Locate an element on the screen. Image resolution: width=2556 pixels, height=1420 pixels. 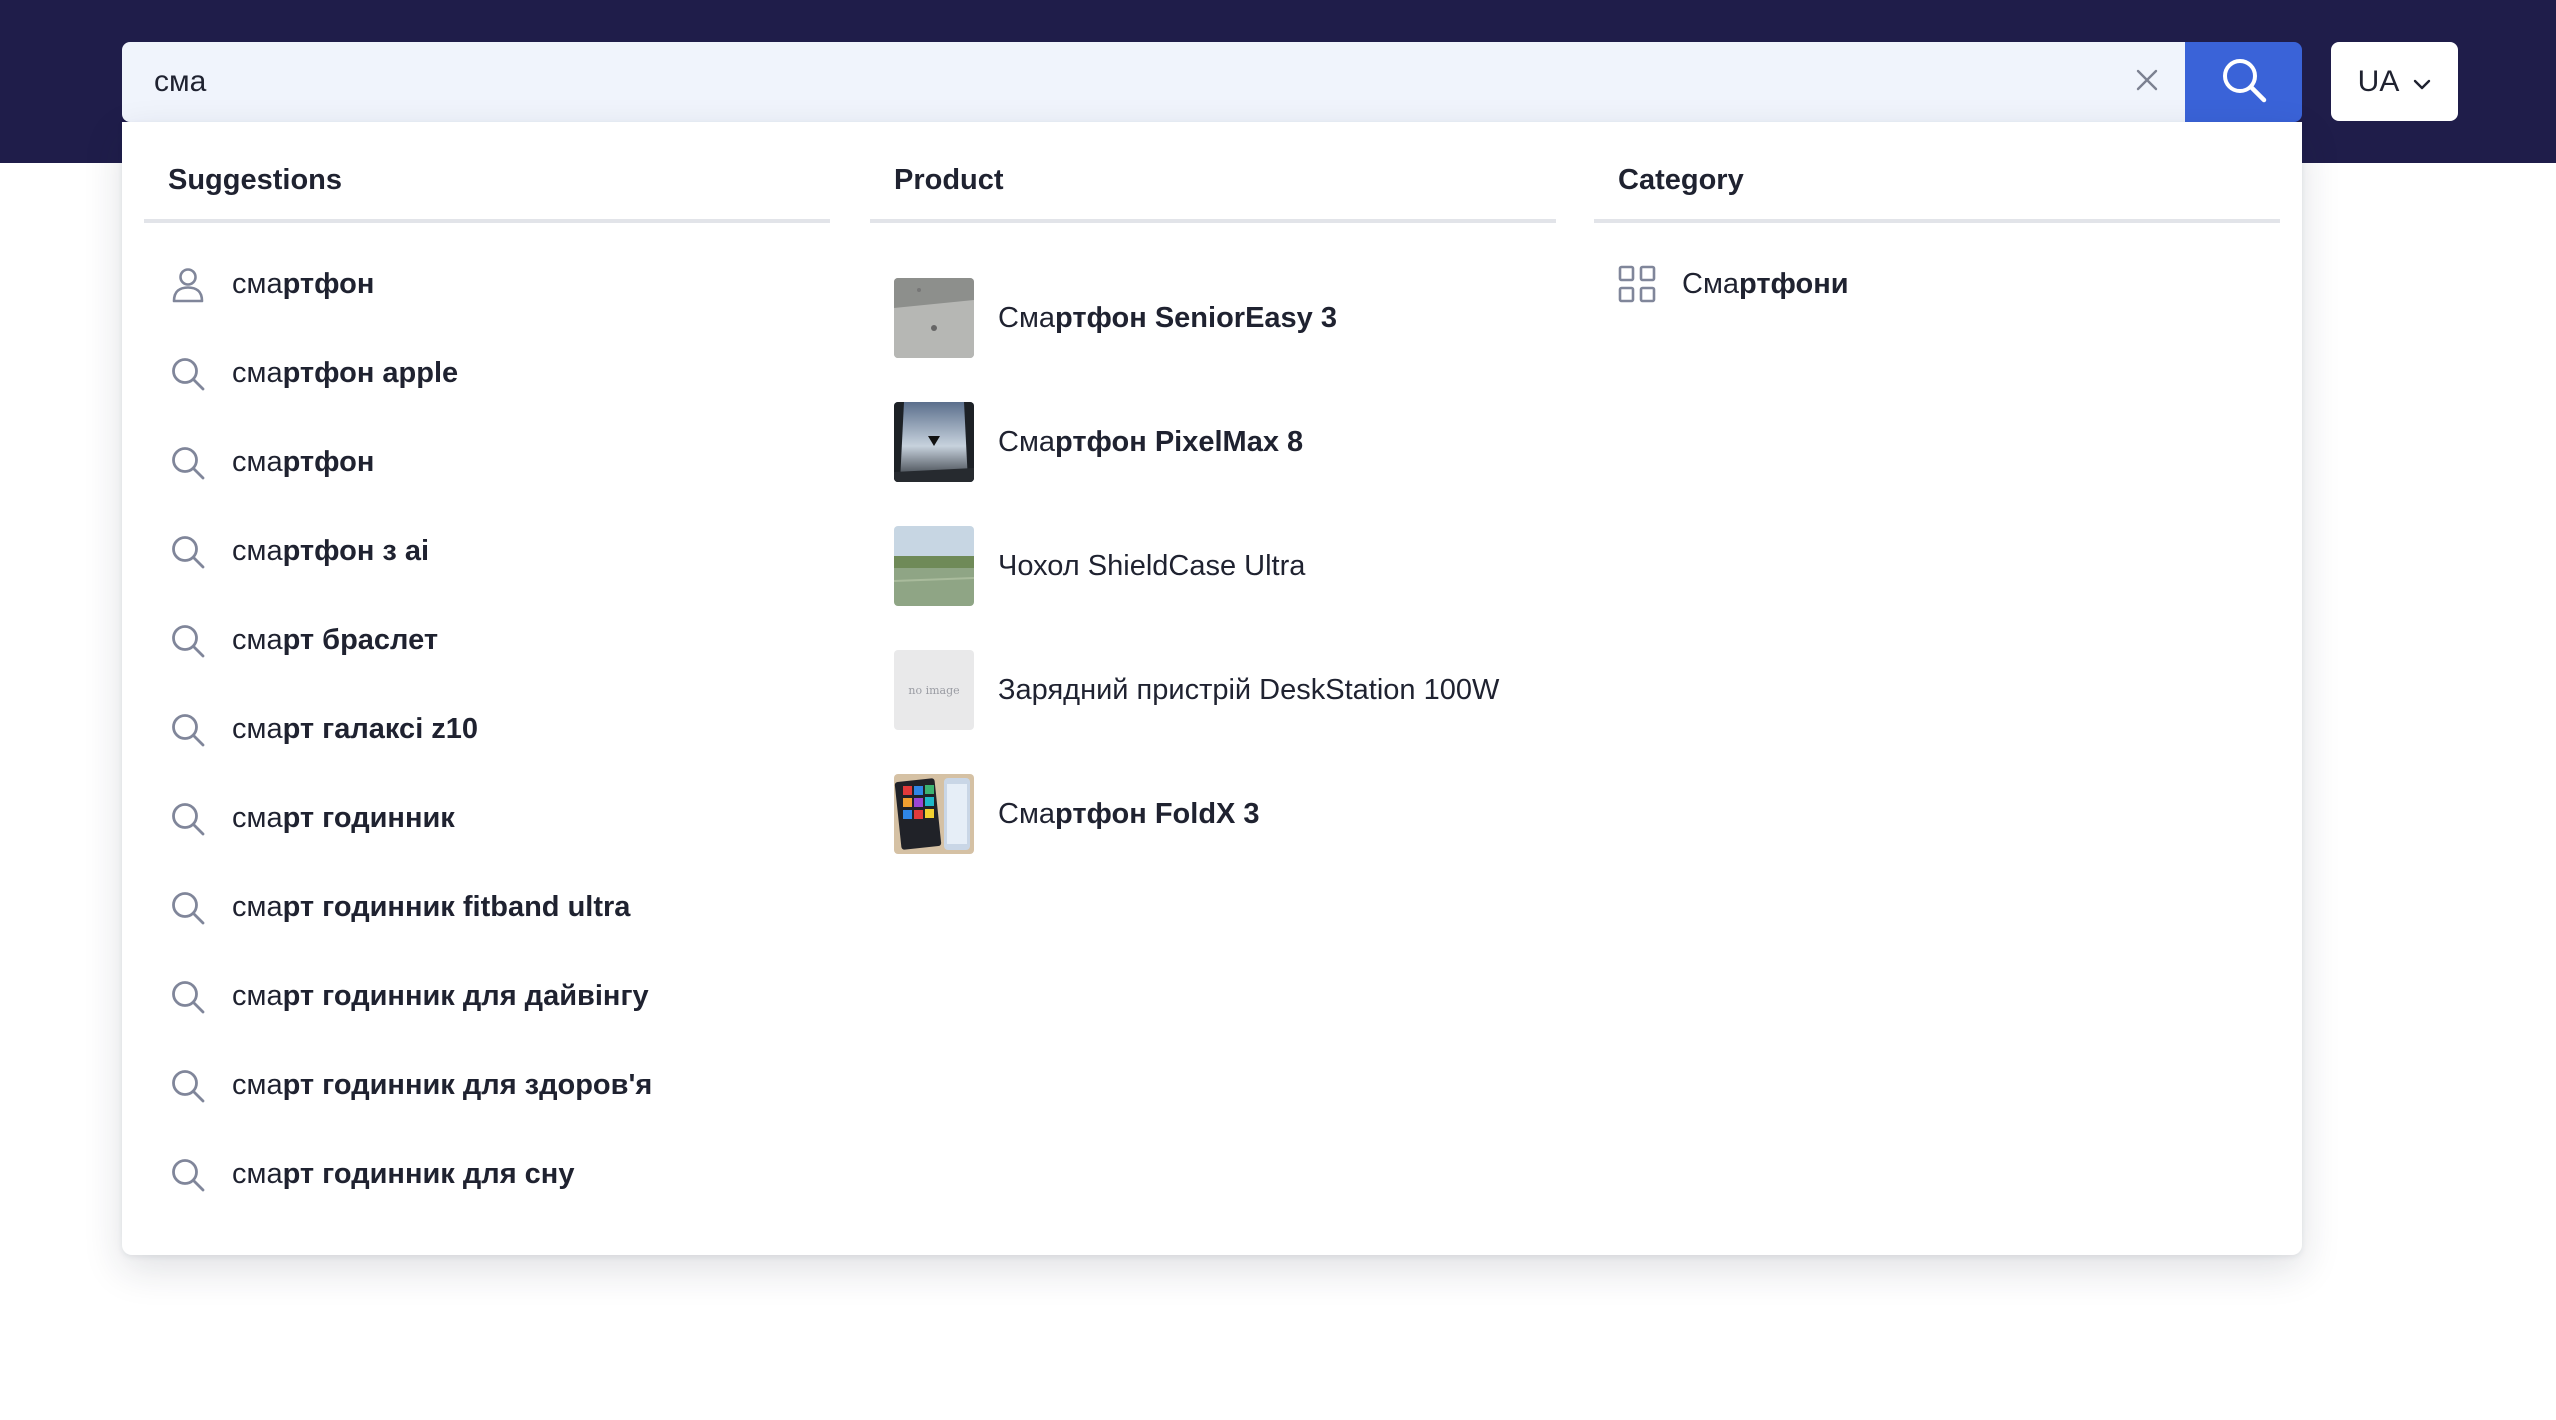
product-name-match: Зарядний пристрій DeskStation 100W is located at coordinates (1249, 689).